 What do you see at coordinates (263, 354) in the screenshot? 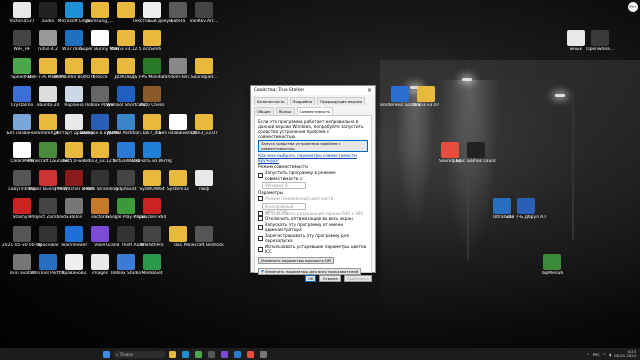
I see `settings-icon` at bounding box center [263, 354].